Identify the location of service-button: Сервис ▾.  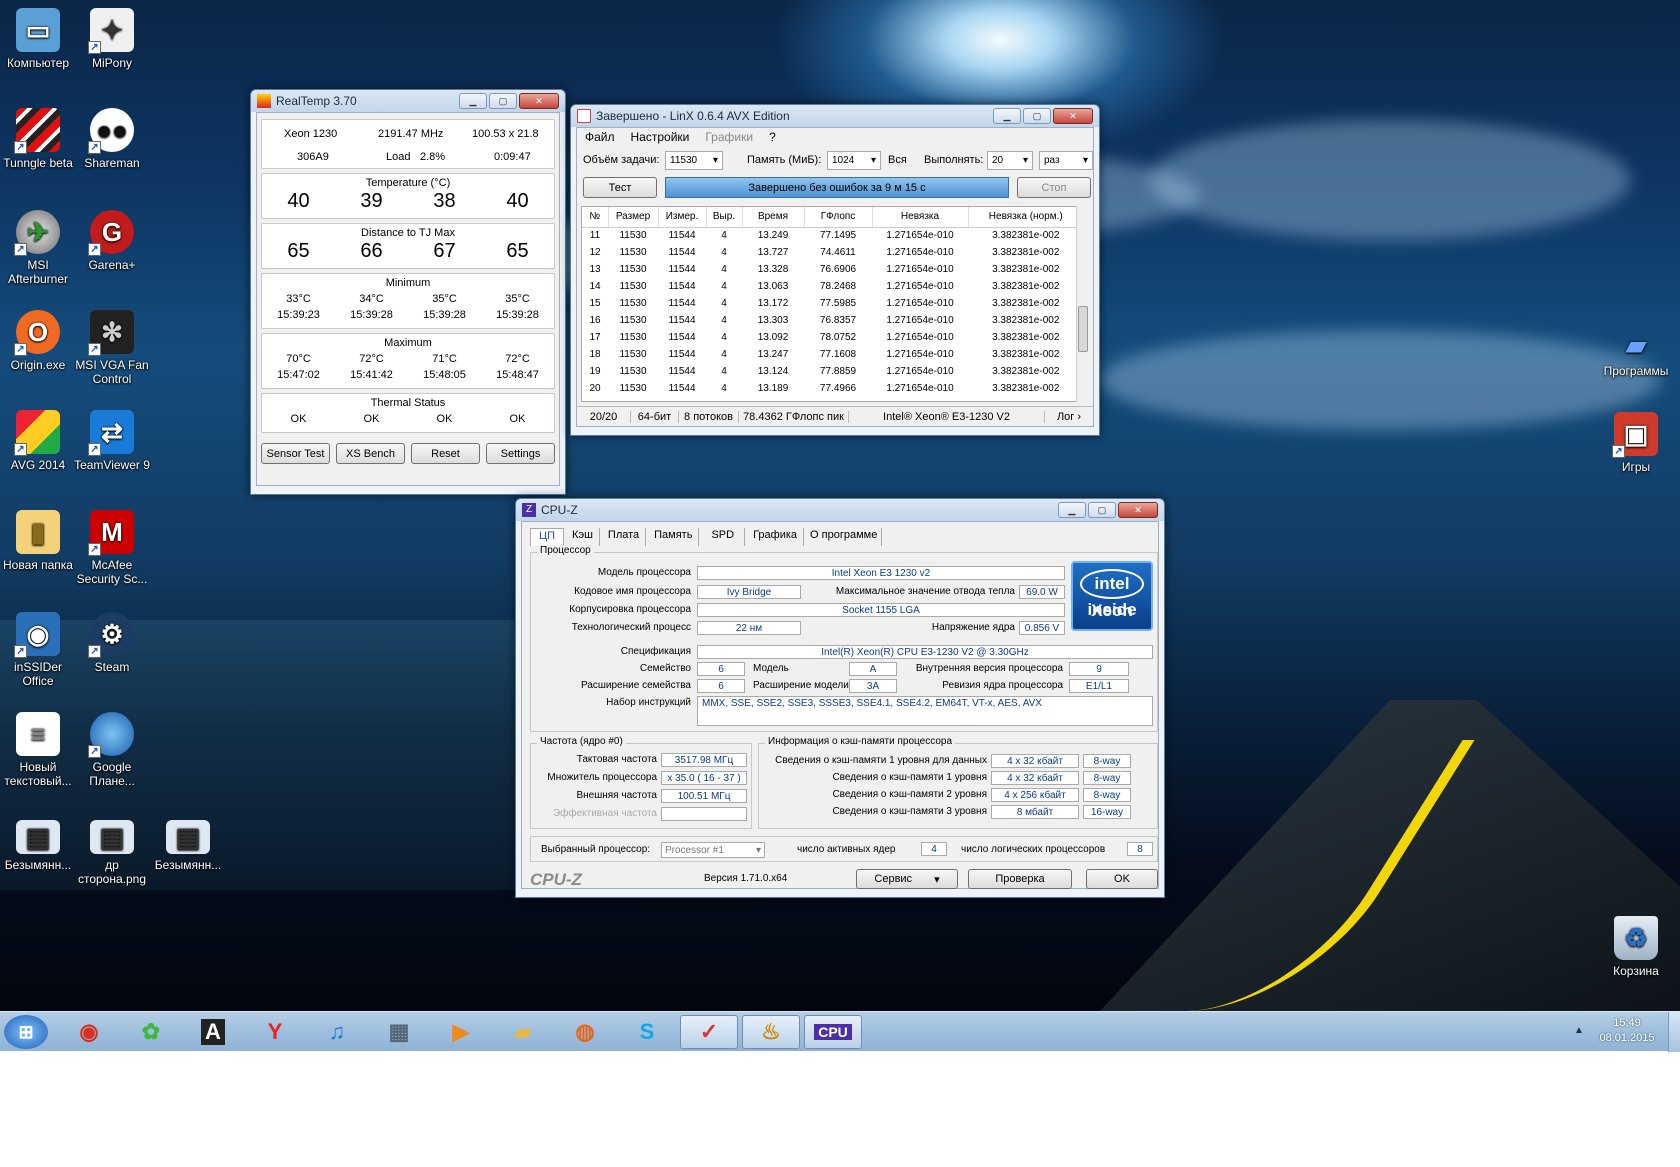
(907, 879).